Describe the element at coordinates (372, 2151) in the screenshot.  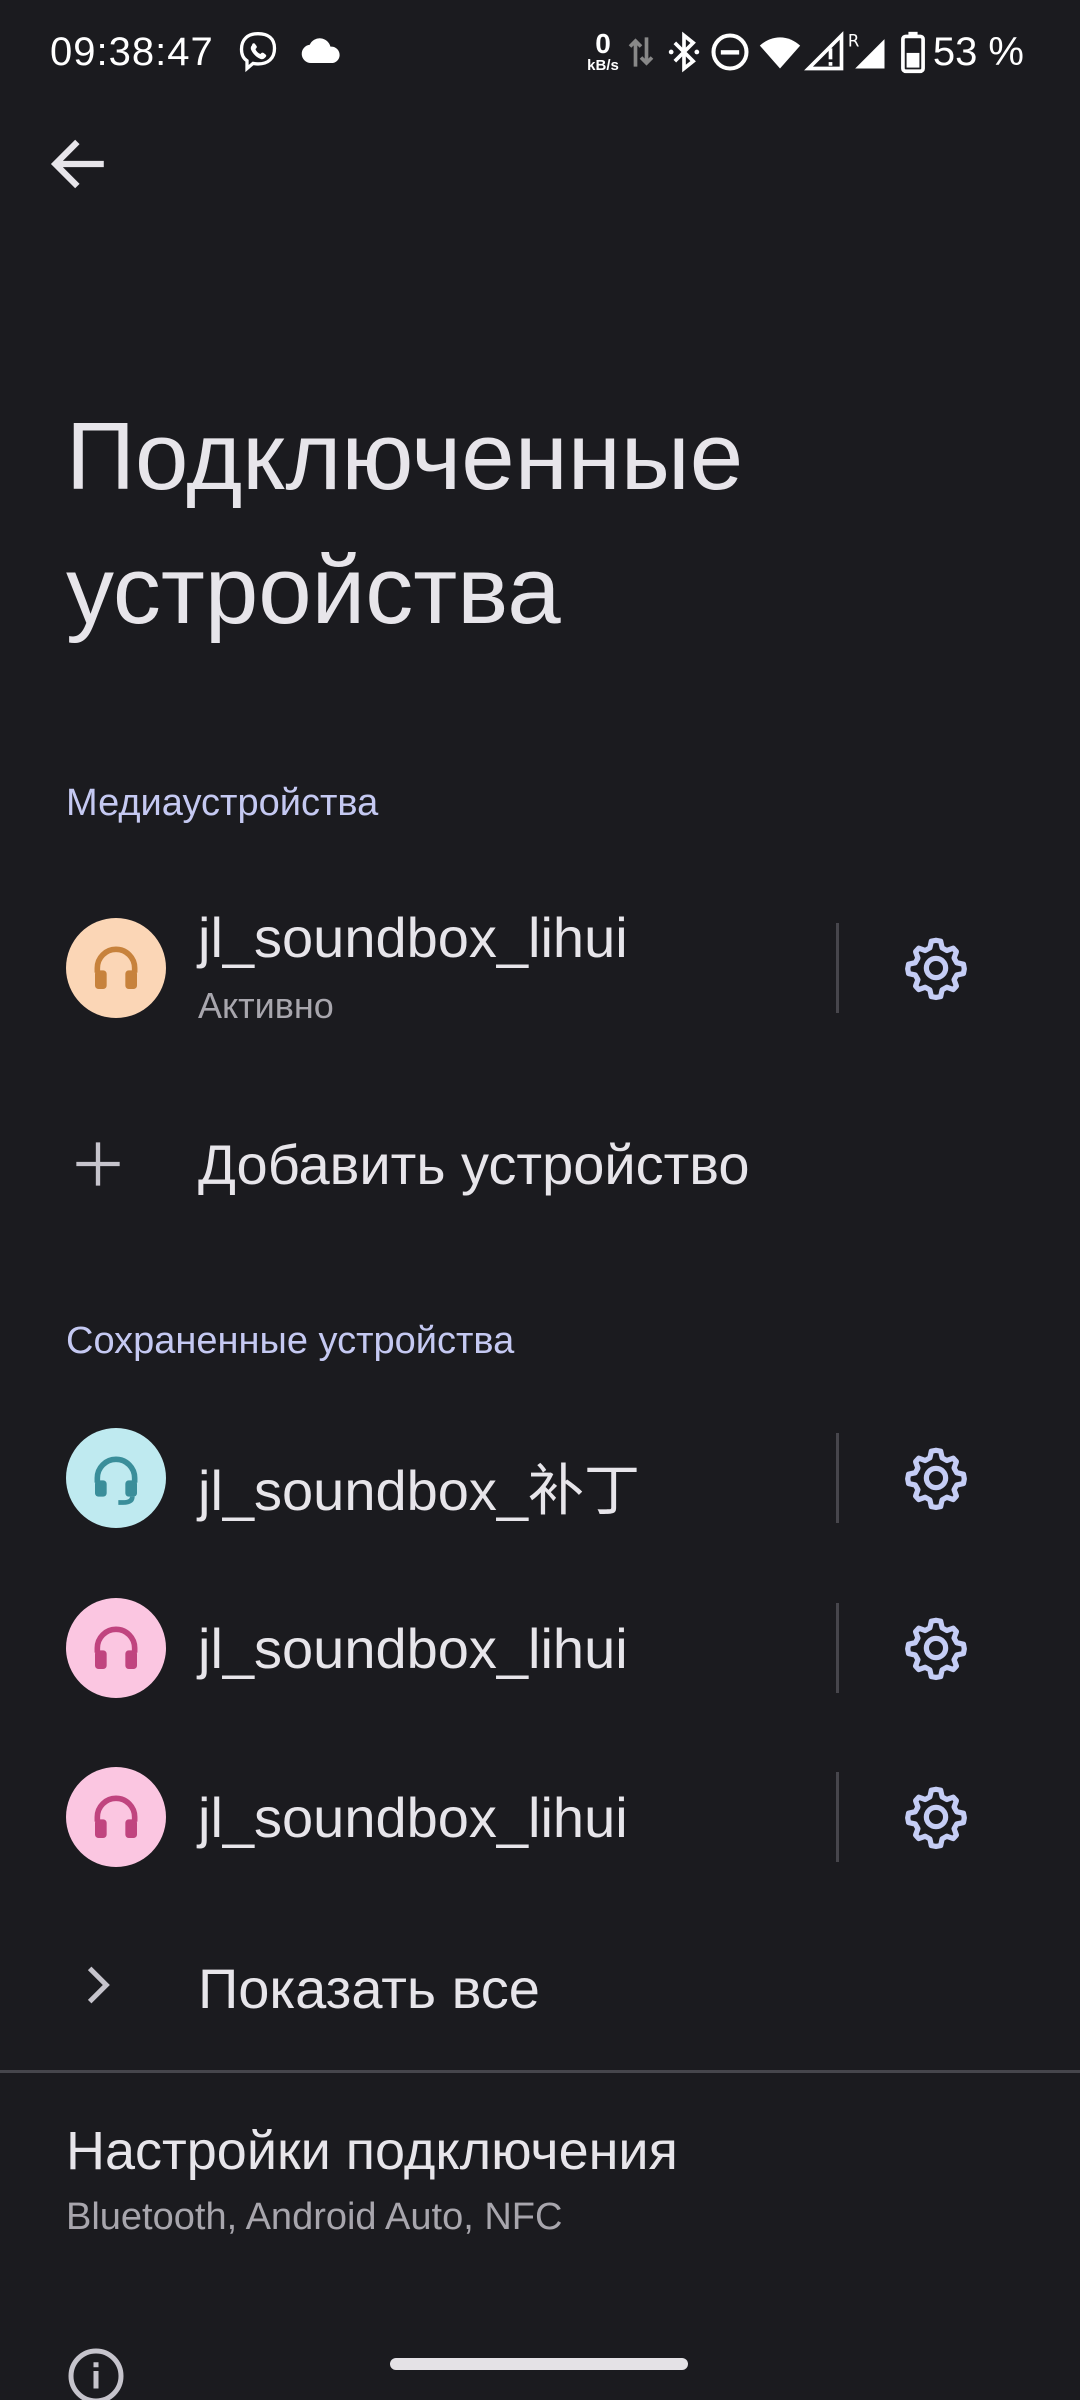
I see `connection-settings-title: Настройки подключения` at that location.